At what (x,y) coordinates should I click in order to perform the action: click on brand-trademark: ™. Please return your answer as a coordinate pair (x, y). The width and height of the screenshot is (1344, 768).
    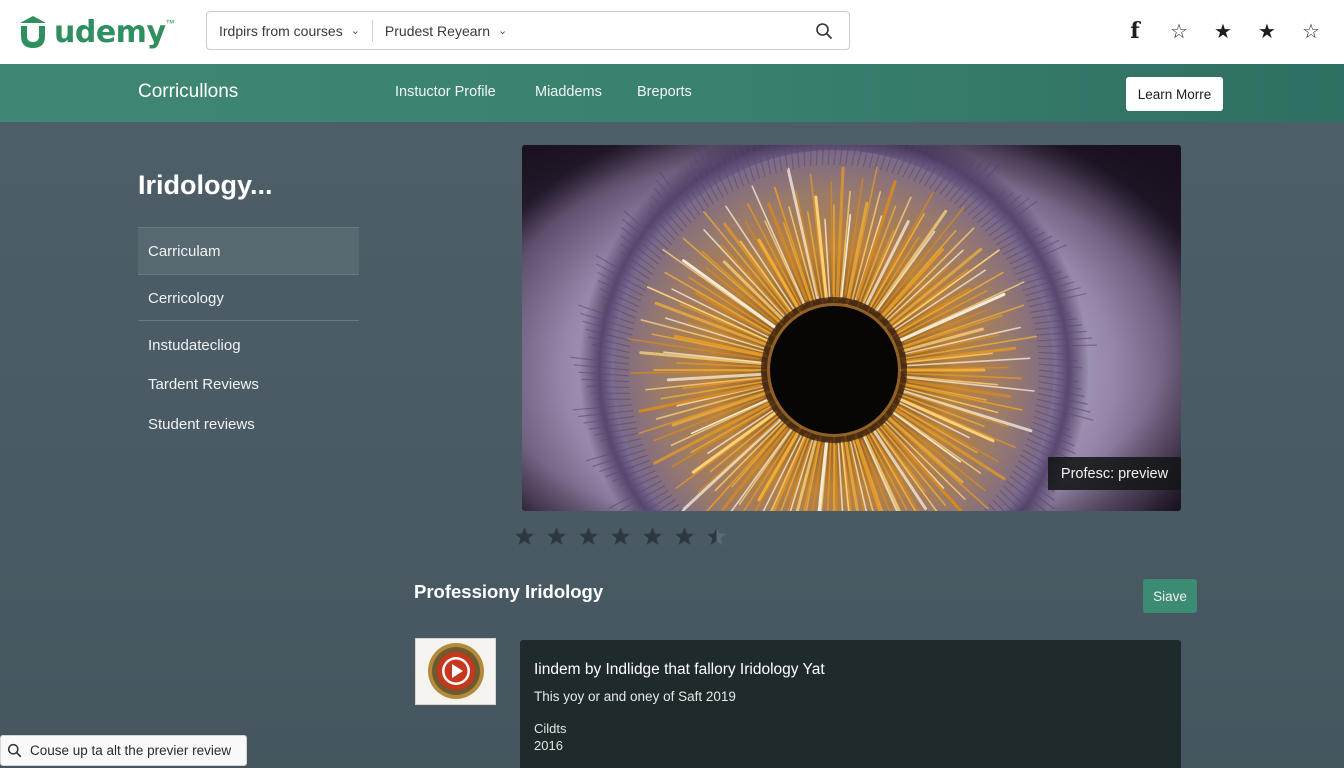
    Looking at the image, I should click on (170, 23).